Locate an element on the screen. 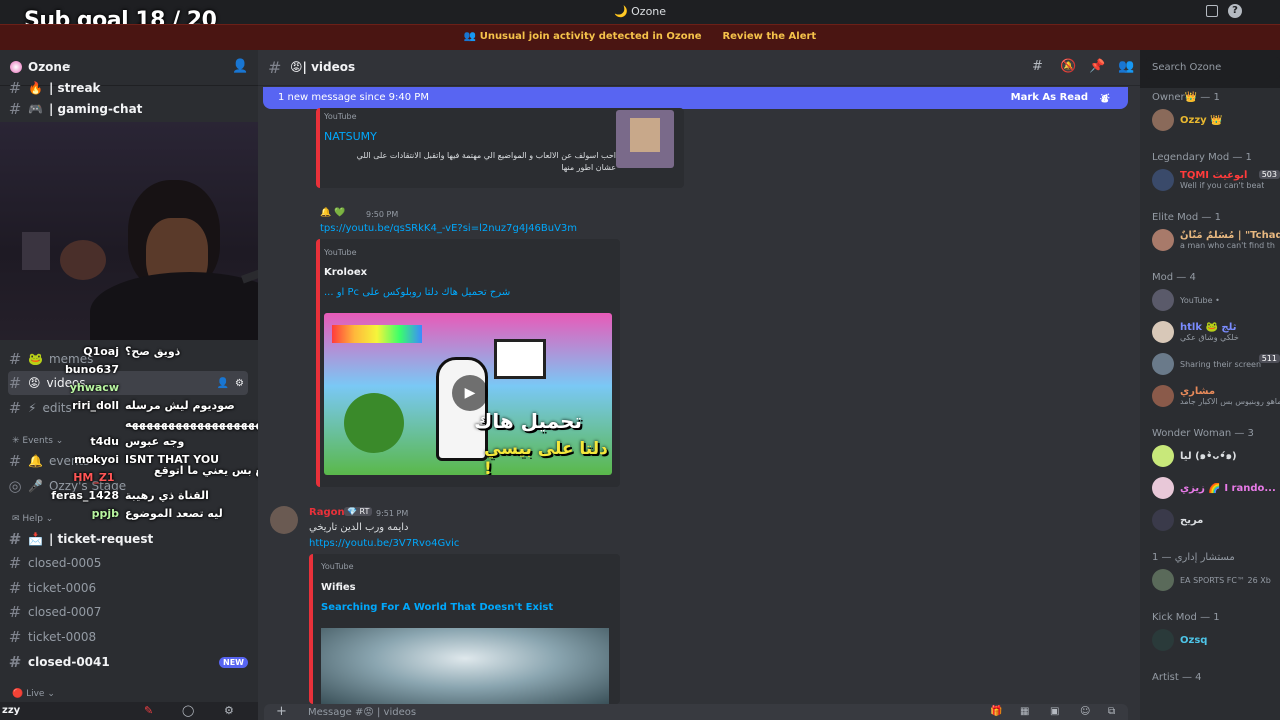  play-icon: ▶ is located at coordinates (470, 393).